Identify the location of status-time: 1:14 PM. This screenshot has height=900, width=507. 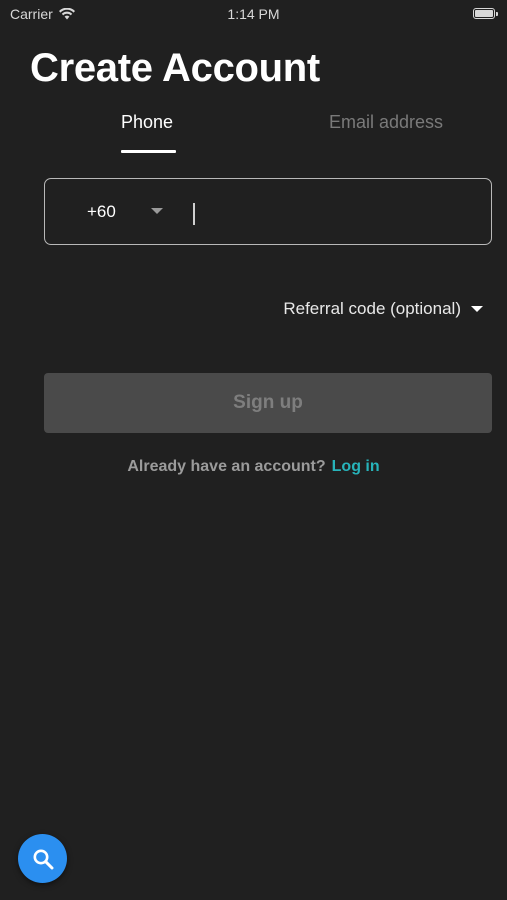
(253, 14).